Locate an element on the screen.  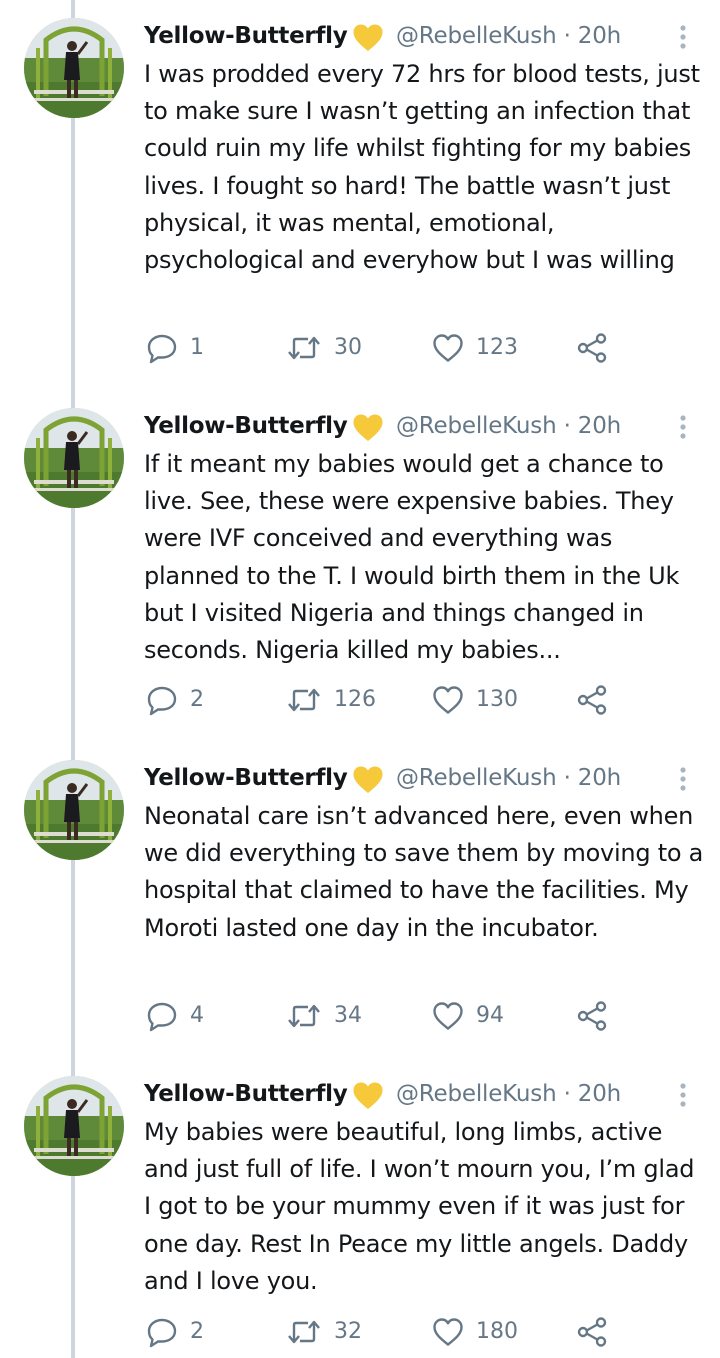
retweet-count: 126 is located at coordinates (355, 699).